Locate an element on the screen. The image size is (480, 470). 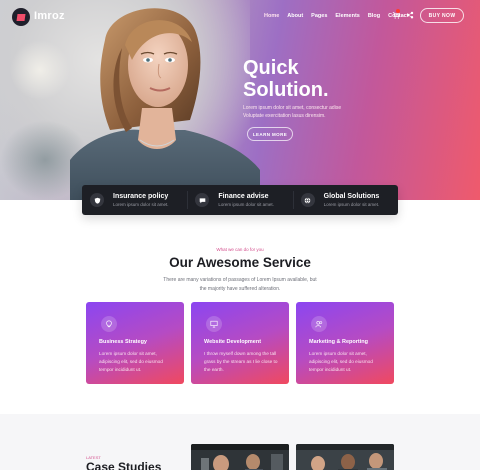
shield-icon is located at coordinates (97, 200).